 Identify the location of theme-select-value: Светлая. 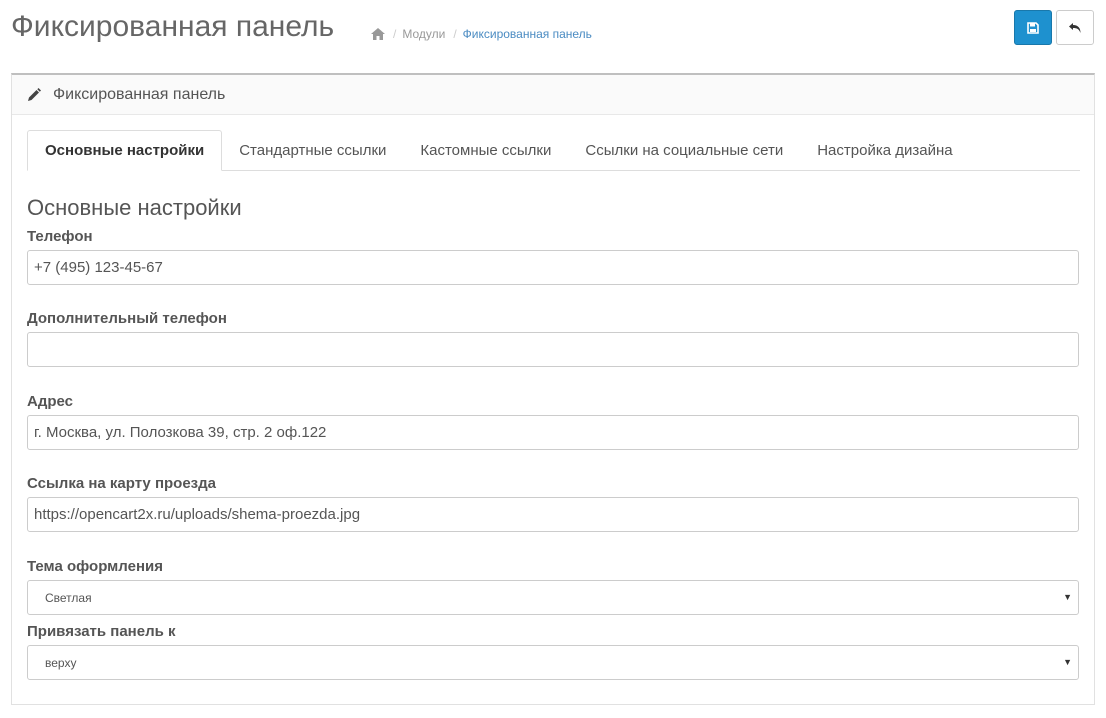
(68, 597).